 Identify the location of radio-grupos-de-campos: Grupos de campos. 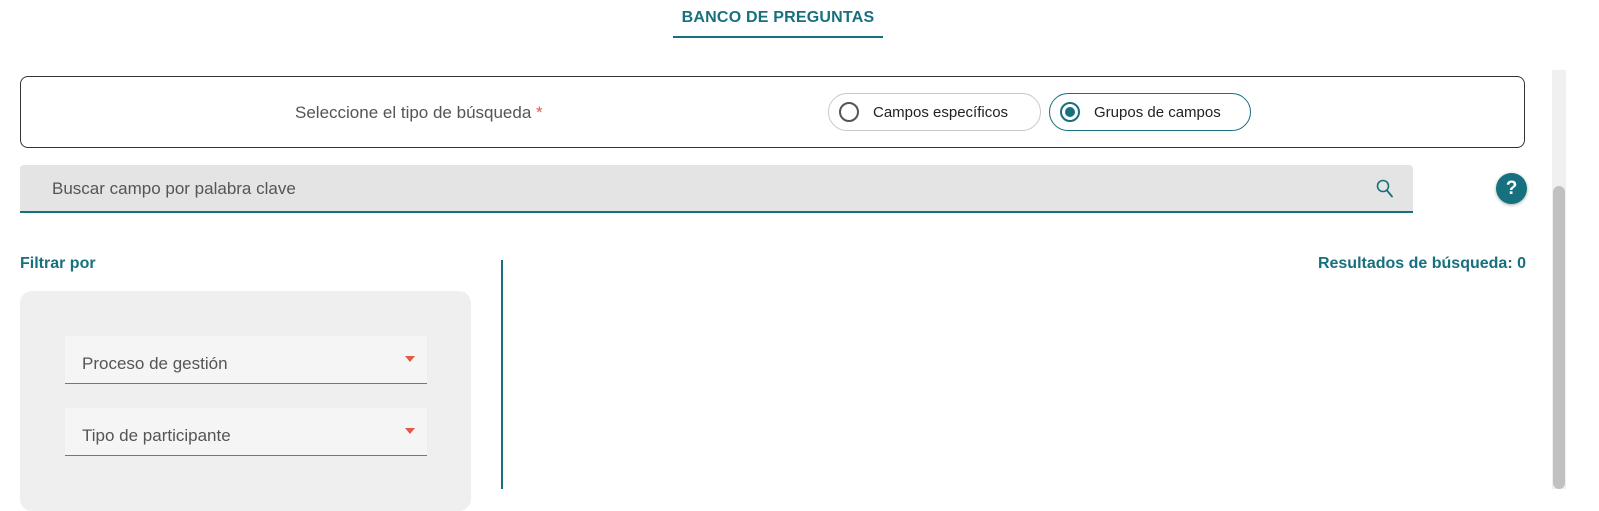
(1150, 112).